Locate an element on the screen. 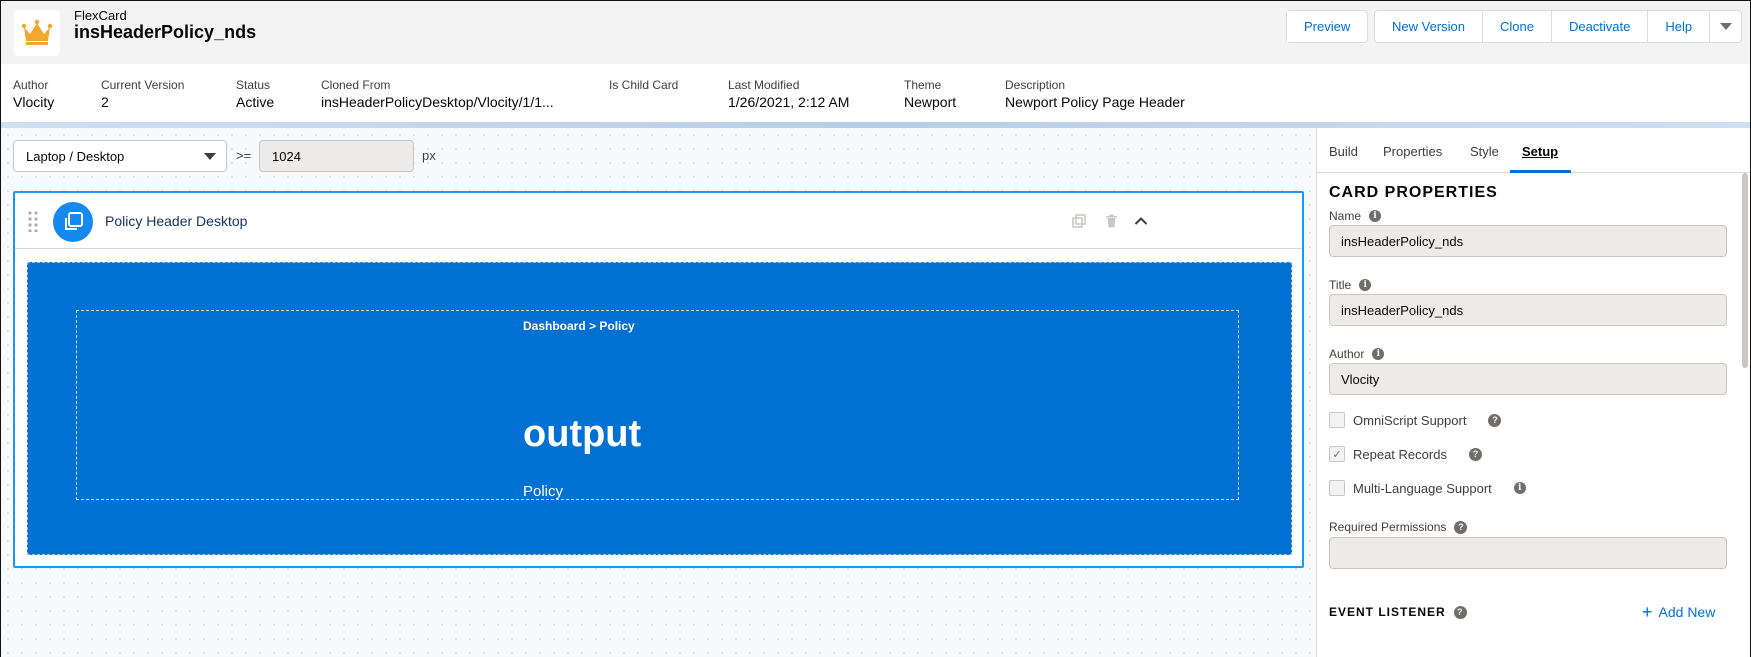 This screenshot has height=657, width=1751. name-field-label: Name i is located at coordinates (1355, 216).